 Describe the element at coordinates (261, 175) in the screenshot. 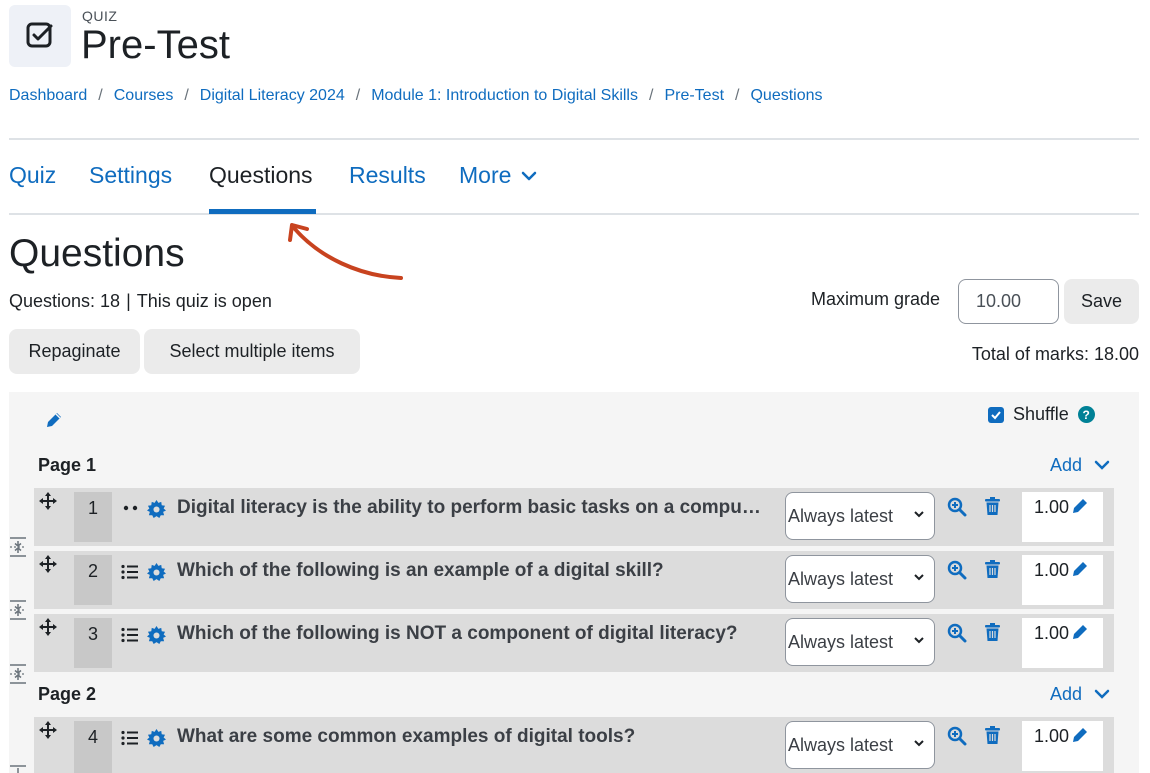

I see `tab-questions: Questions` at that location.